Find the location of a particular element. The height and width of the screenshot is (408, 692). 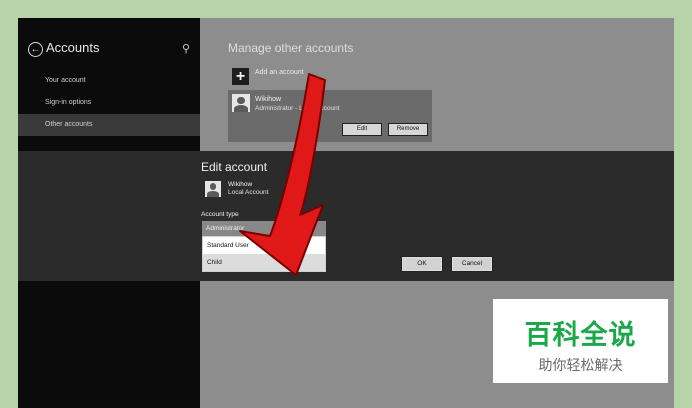

cancel-button: Cancel is located at coordinates (472, 264).